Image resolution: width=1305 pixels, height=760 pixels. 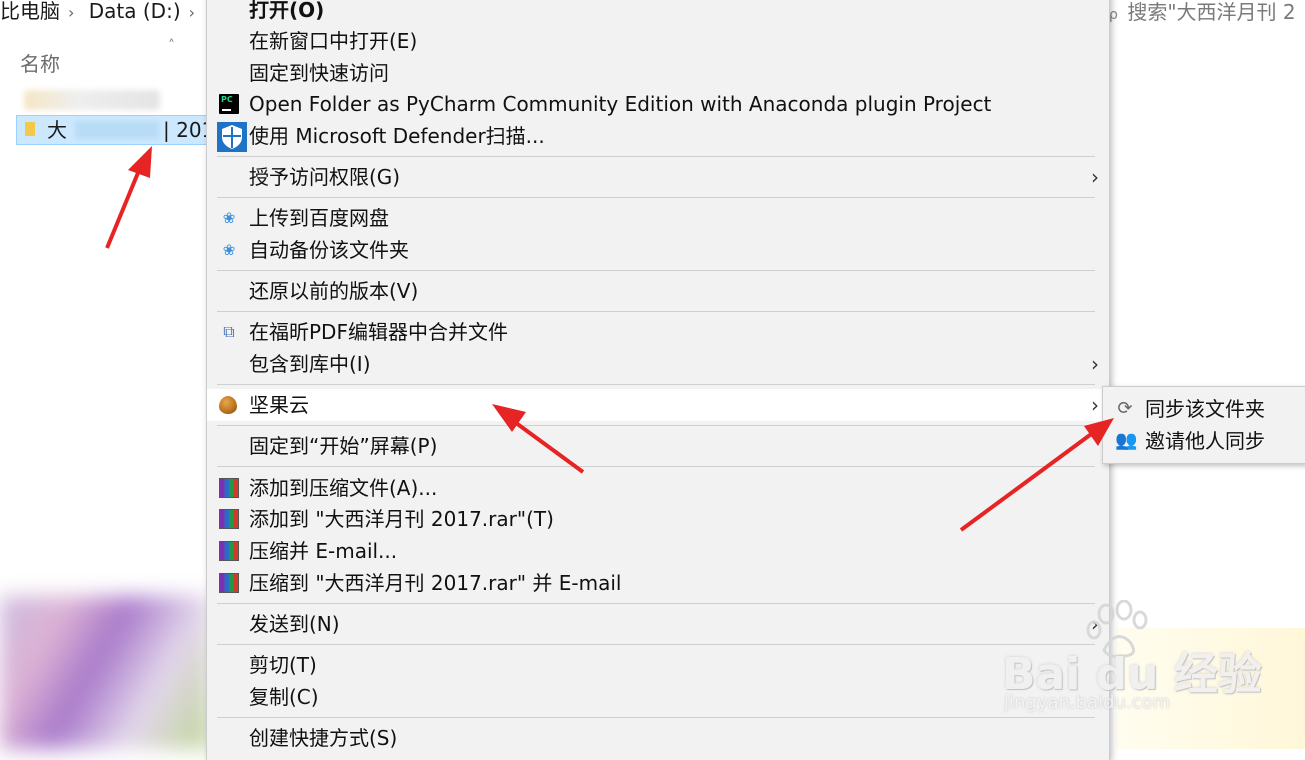 What do you see at coordinates (658, 364) in the screenshot?
I see `menu-item-include-library: 包含到库中(I) ›` at bounding box center [658, 364].